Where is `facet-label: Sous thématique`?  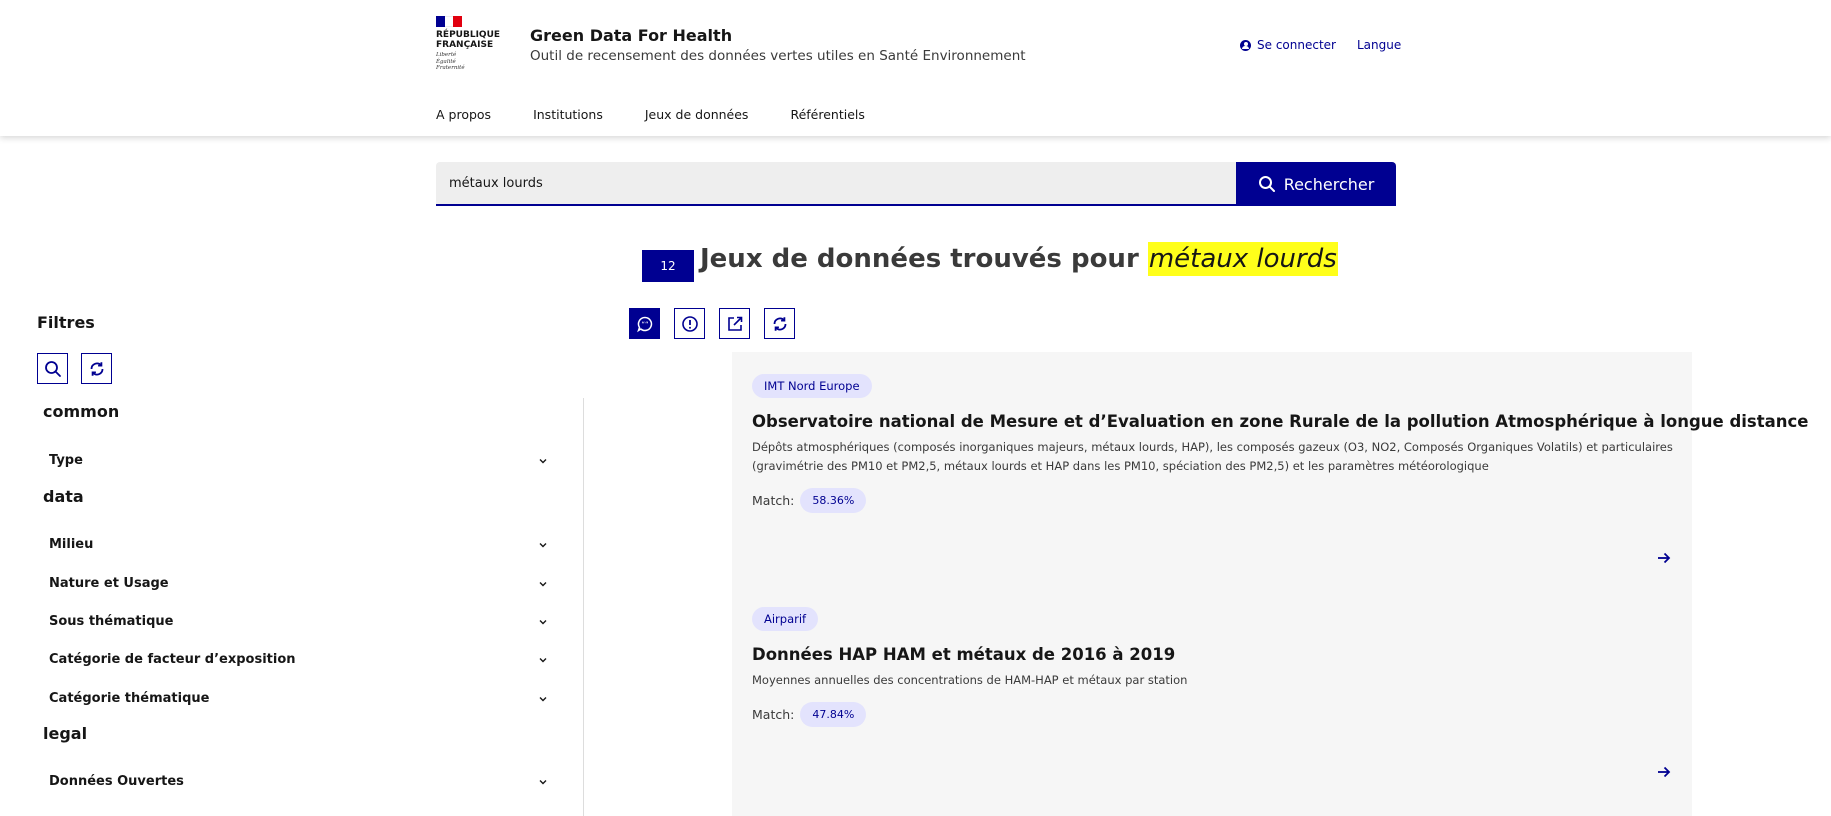
facet-label: Sous thématique is located at coordinates (111, 621).